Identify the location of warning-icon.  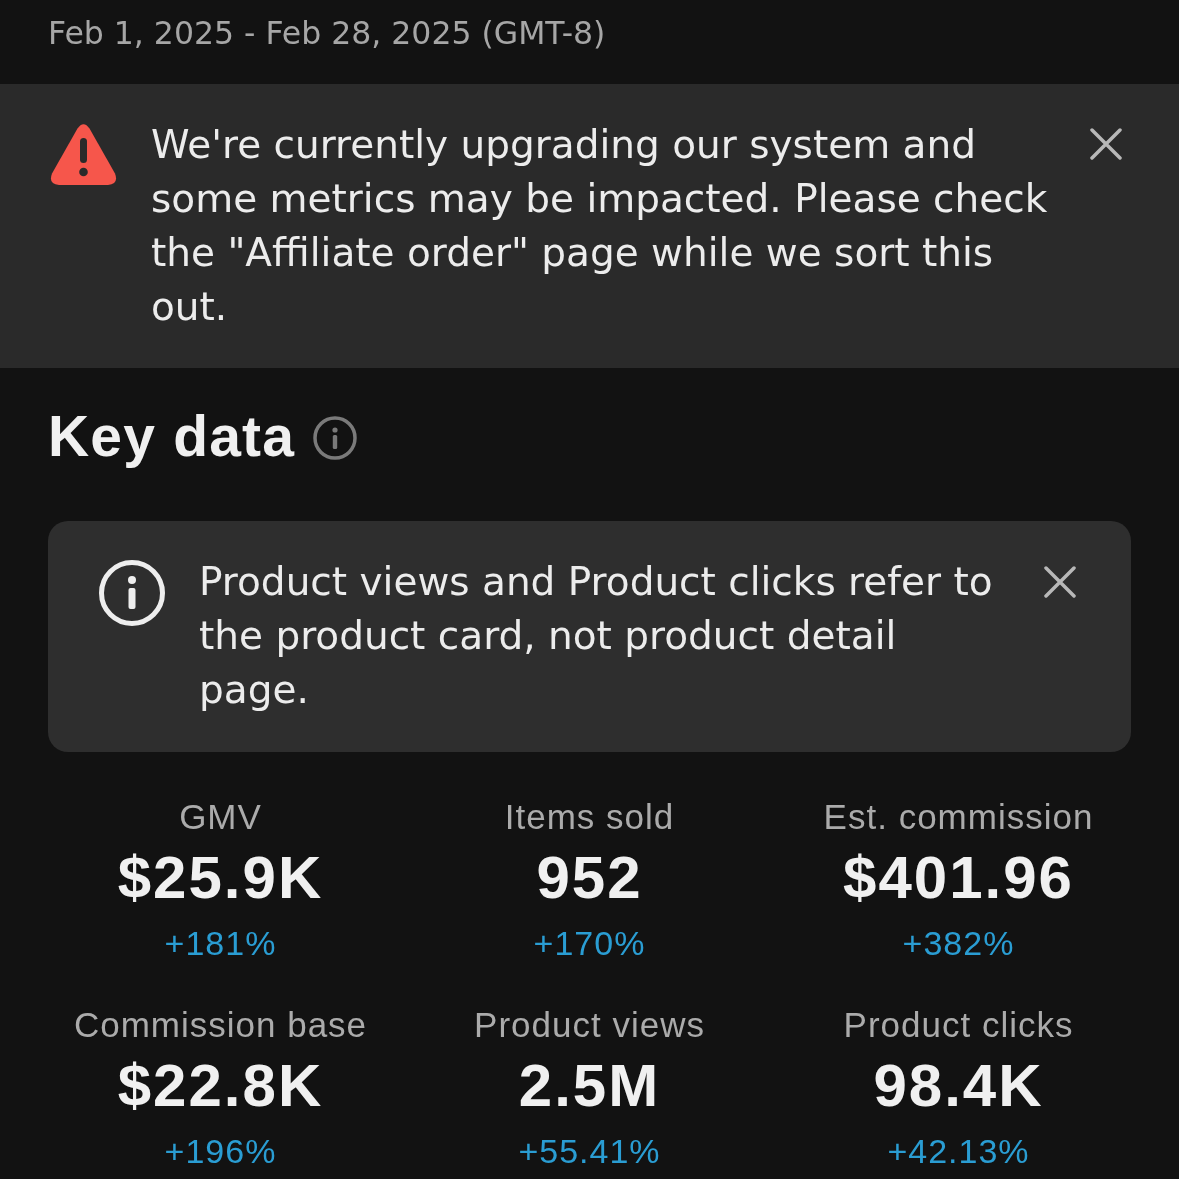
(83, 154).